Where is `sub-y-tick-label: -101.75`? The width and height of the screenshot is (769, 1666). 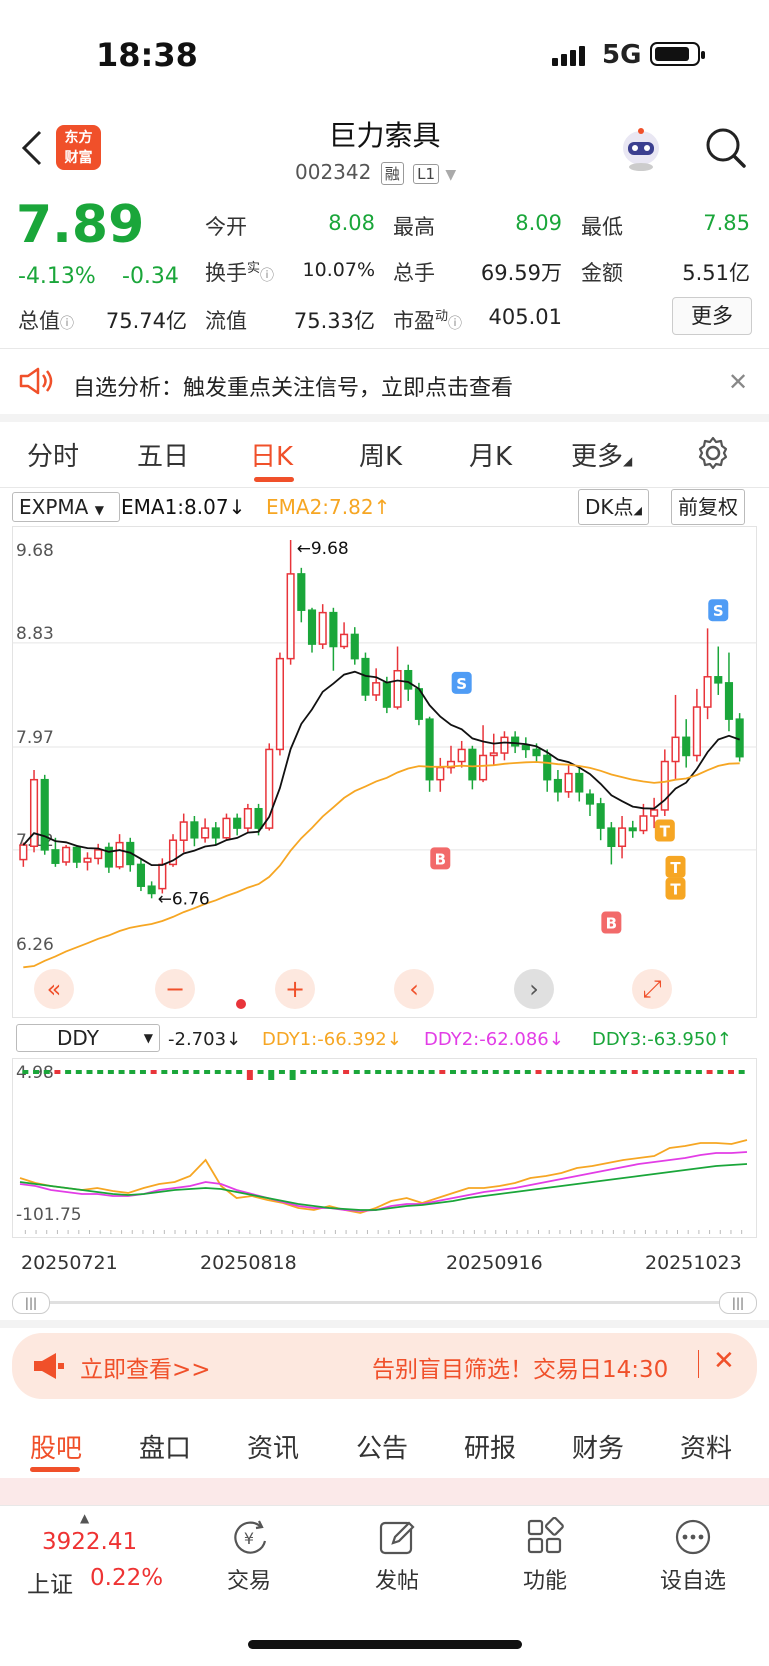 sub-y-tick-label: -101.75 is located at coordinates (49, 1215).